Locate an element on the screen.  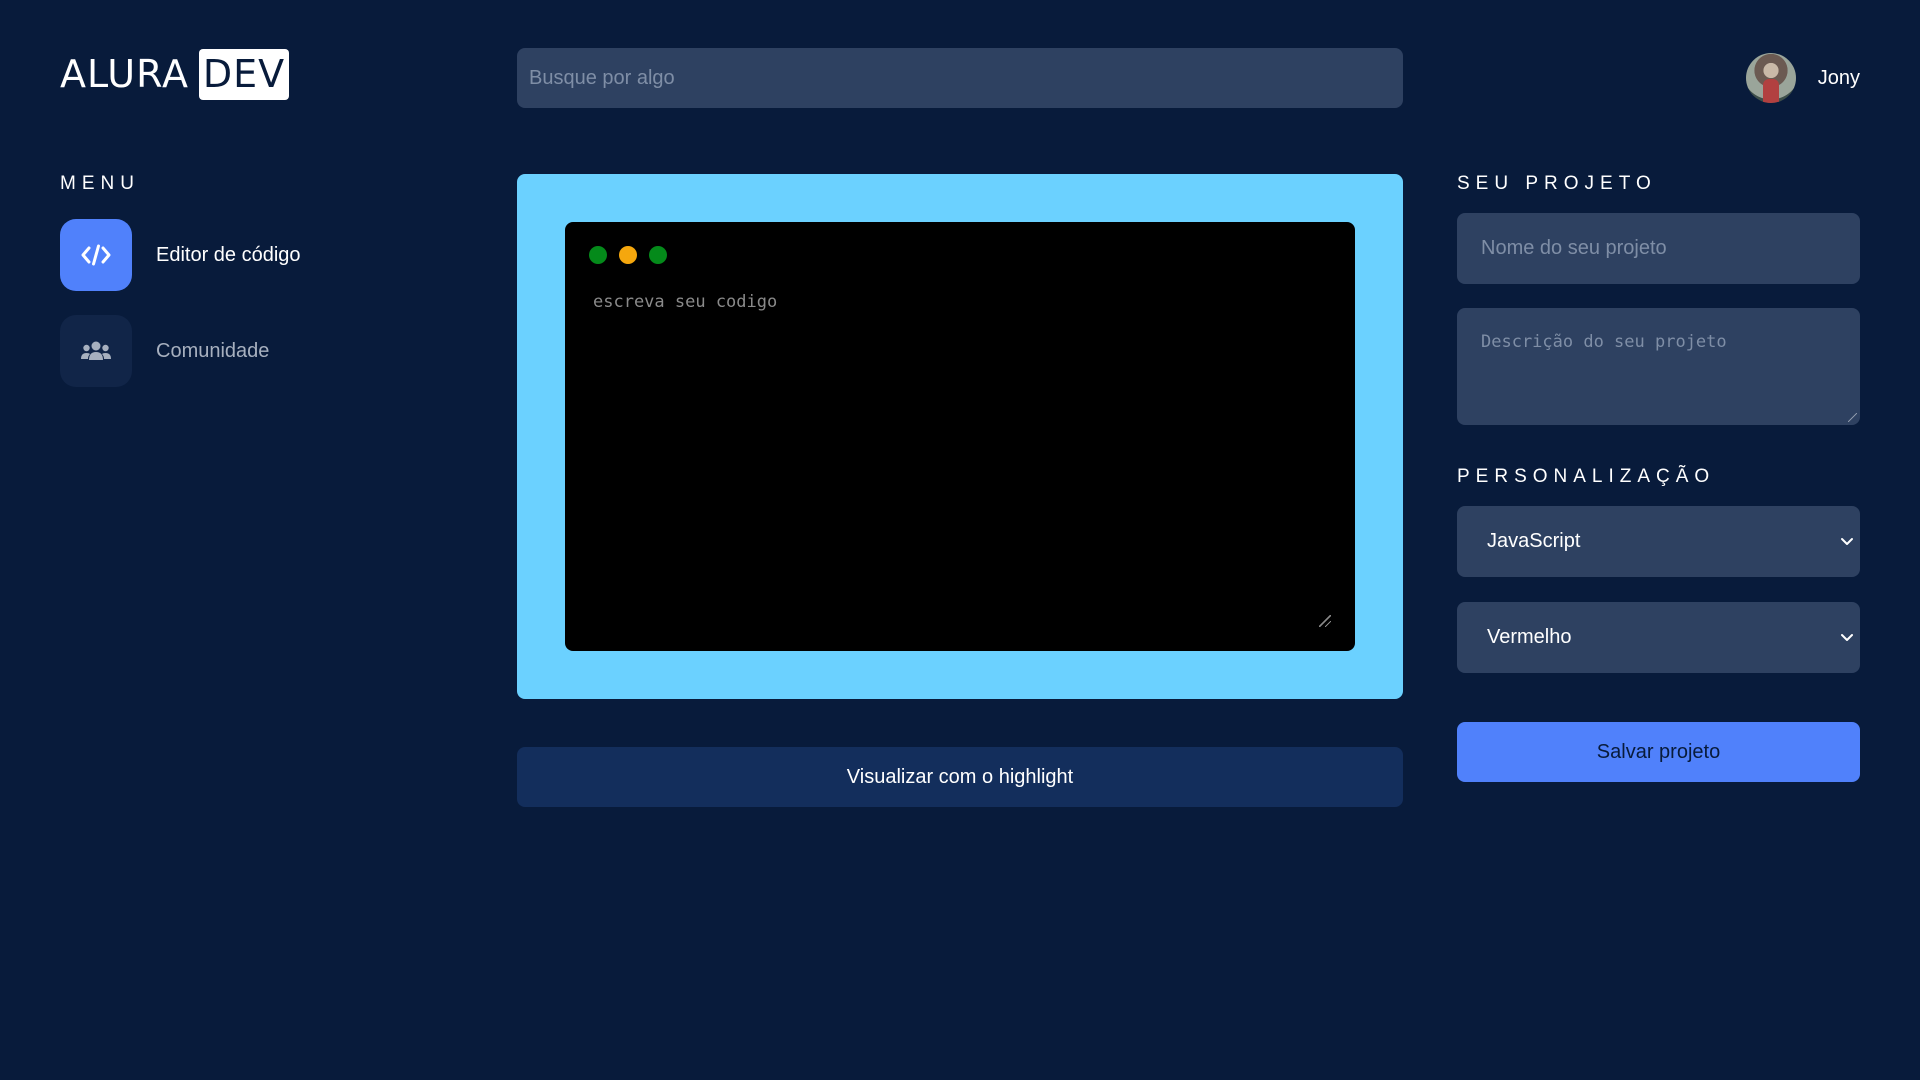
color-select-value: Vermelho is located at coordinates (1529, 637).